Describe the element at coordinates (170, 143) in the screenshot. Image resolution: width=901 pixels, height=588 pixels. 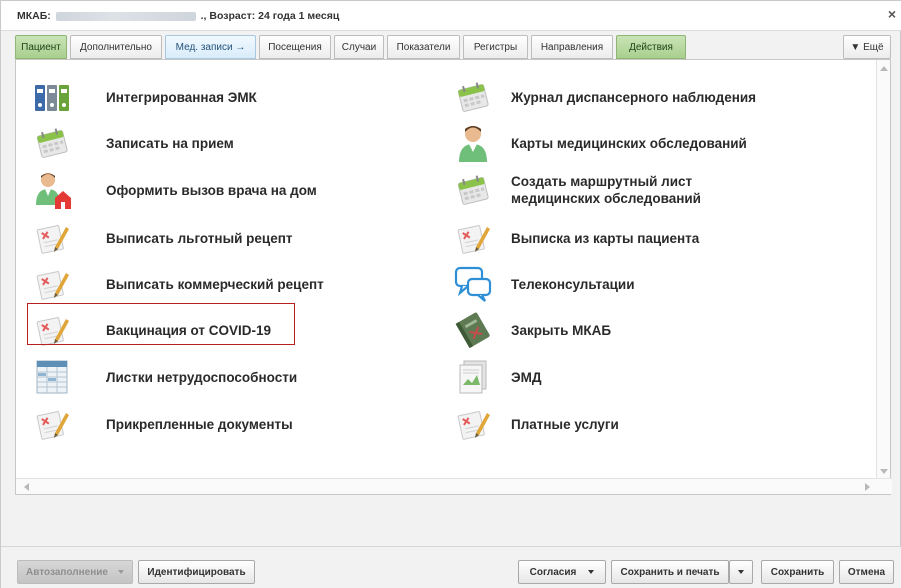
I see `action-label: Записать на прием` at that location.